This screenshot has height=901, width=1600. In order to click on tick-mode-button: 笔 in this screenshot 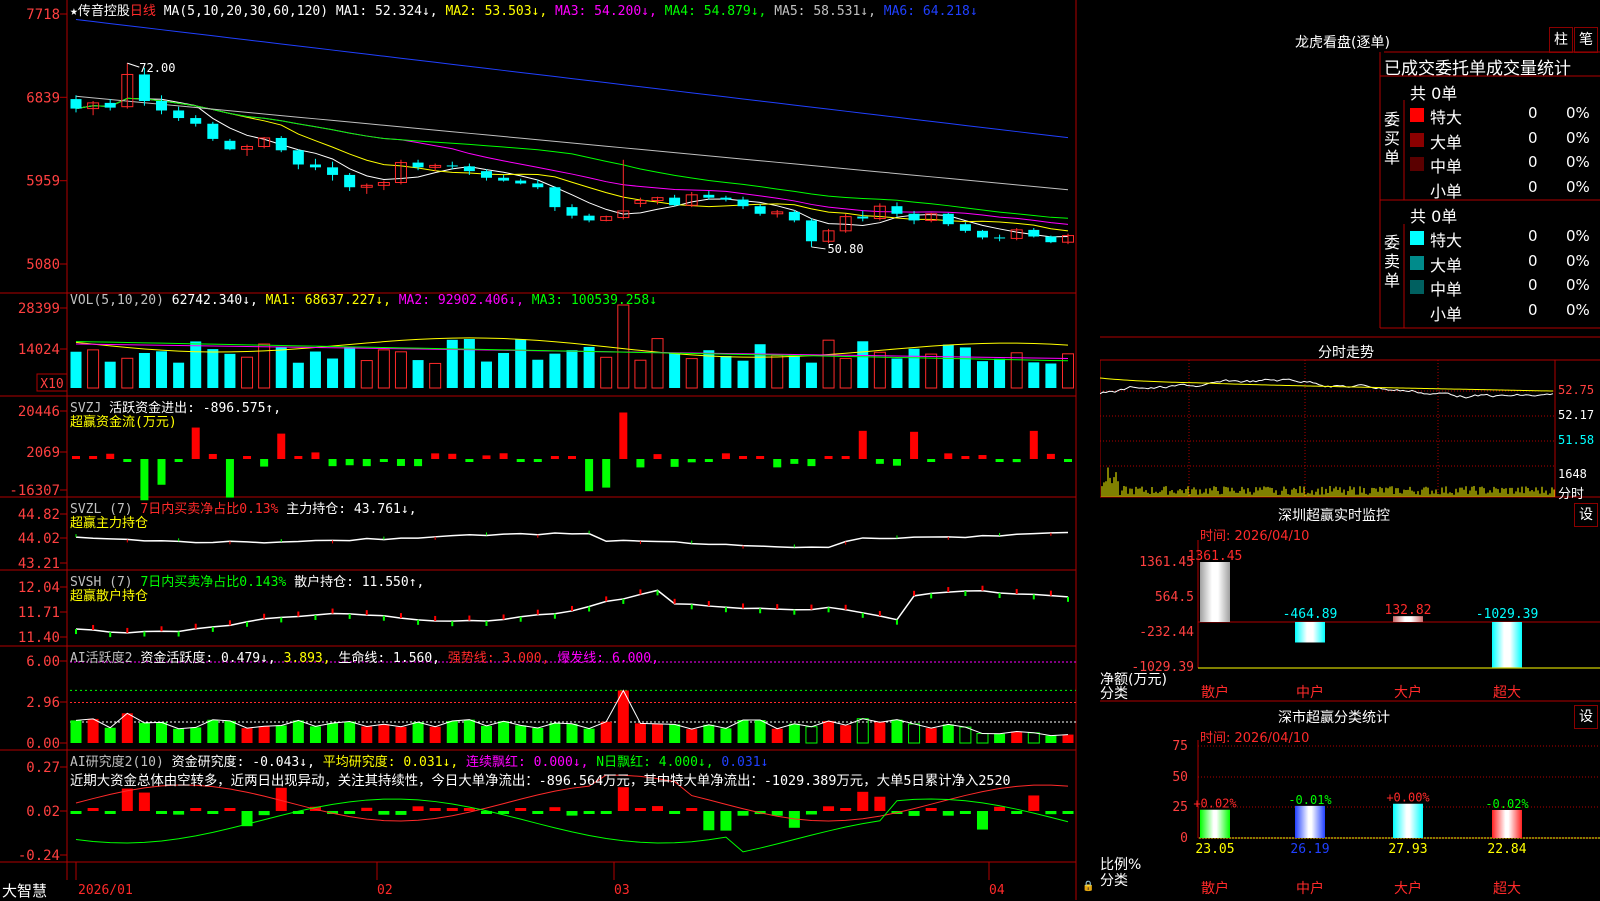, I will do `click(1586, 40)`.